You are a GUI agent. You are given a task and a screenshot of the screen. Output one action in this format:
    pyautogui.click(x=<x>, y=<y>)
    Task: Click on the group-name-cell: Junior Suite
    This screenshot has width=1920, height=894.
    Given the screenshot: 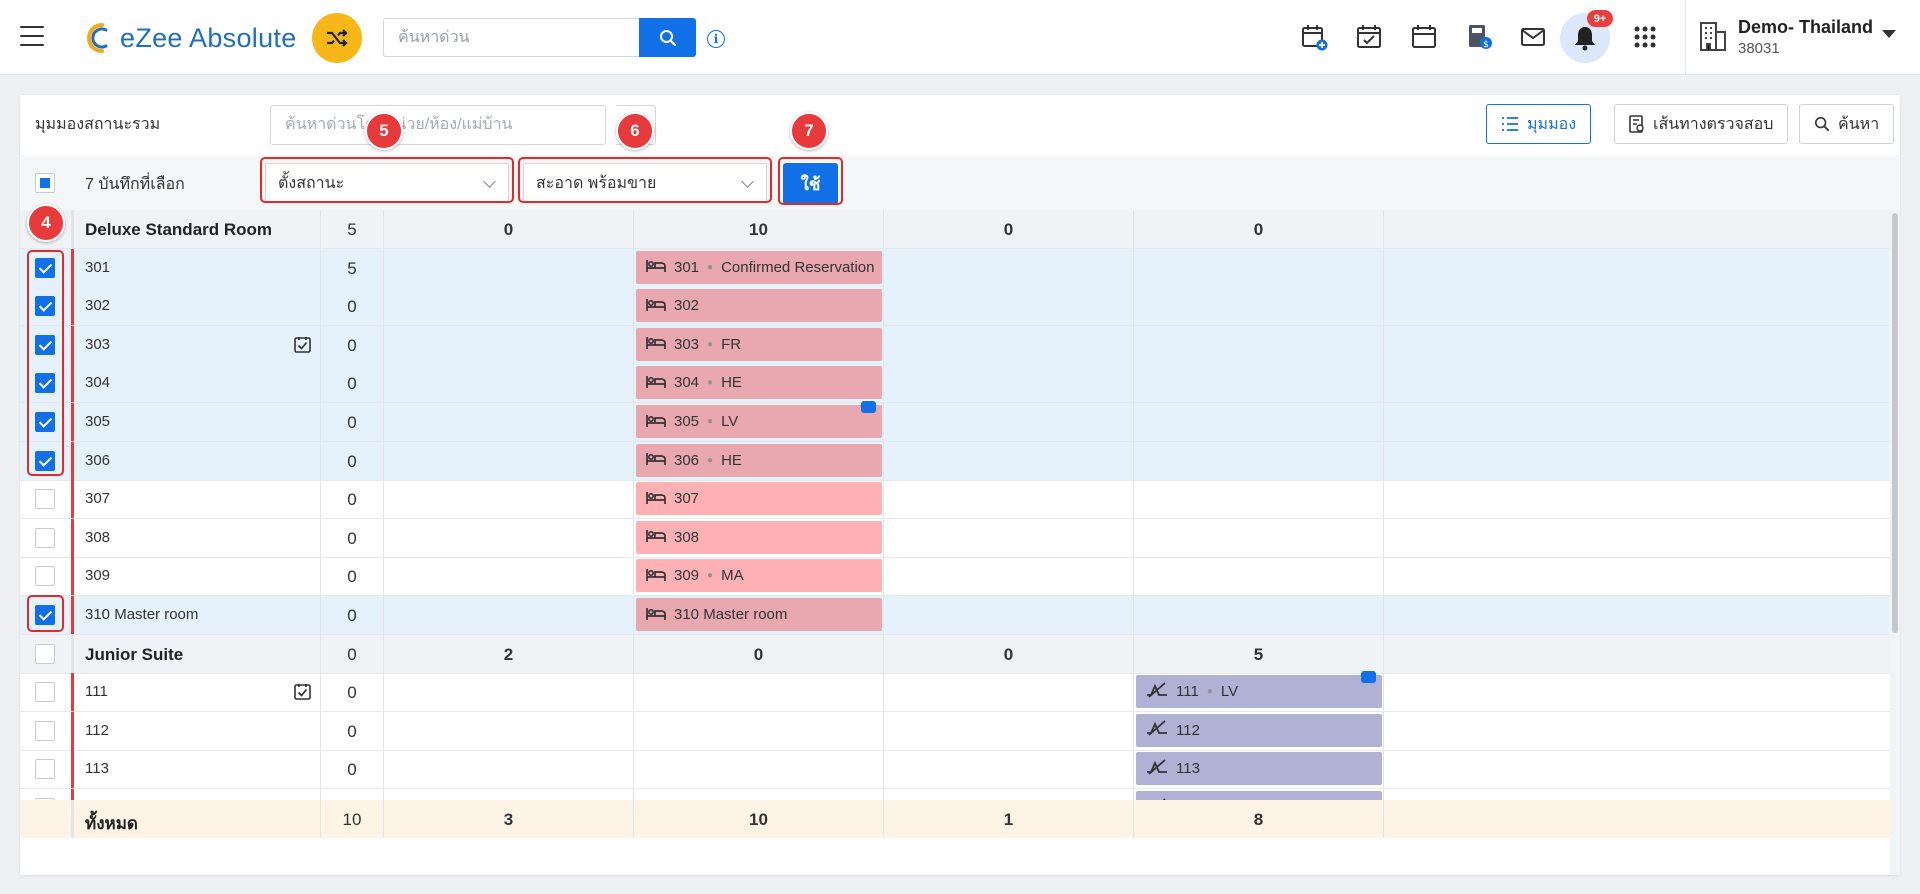 What is the action you would take?
    pyautogui.click(x=196, y=653)
    